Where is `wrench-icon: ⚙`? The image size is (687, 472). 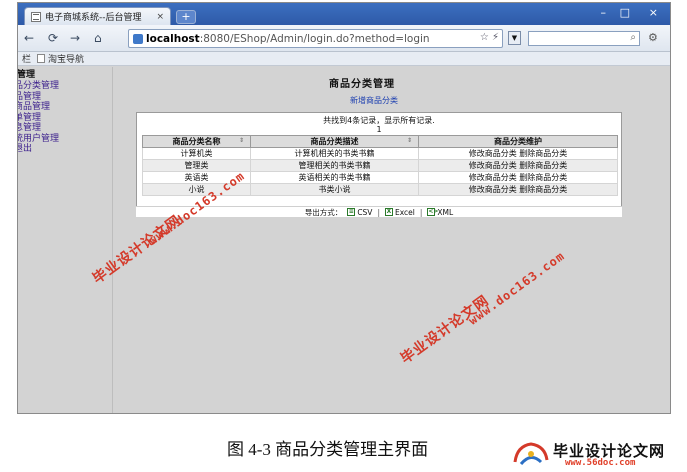 wrench-icon: ⚙ is located at coordinates (653, 37).